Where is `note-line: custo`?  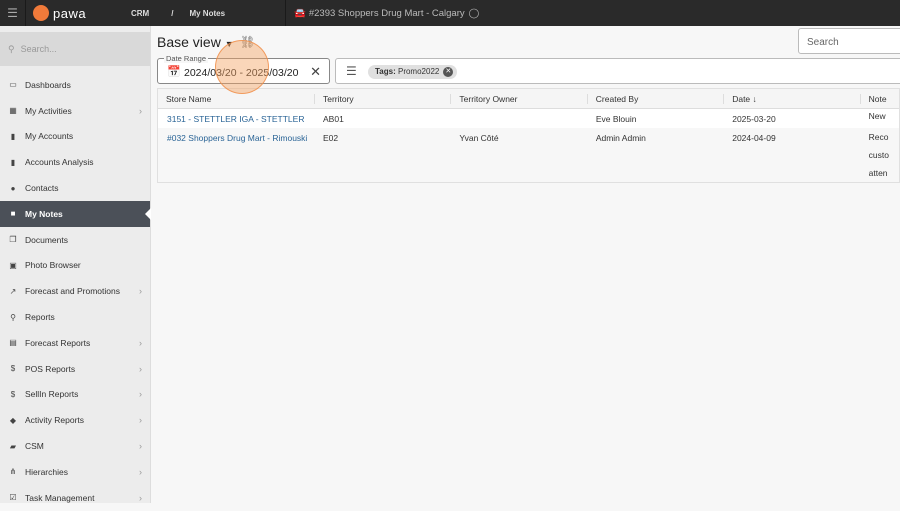
note-line: custo is located at coordinates (878, 155).